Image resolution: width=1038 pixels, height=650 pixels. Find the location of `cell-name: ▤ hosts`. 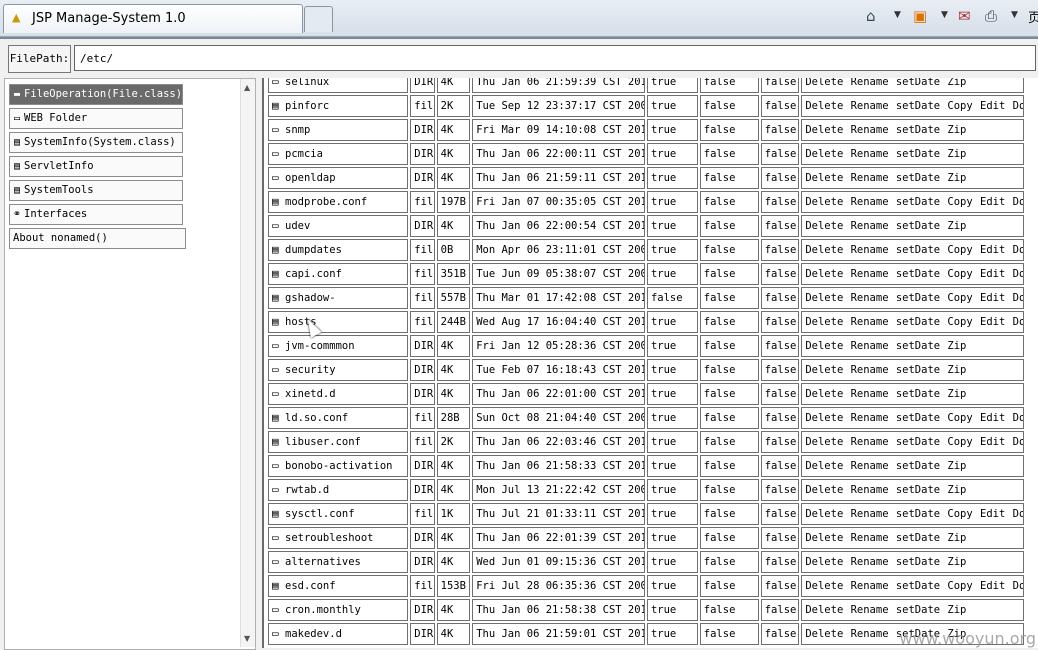

cell-name: ▤ hosts is located at coordinates (338, 322).